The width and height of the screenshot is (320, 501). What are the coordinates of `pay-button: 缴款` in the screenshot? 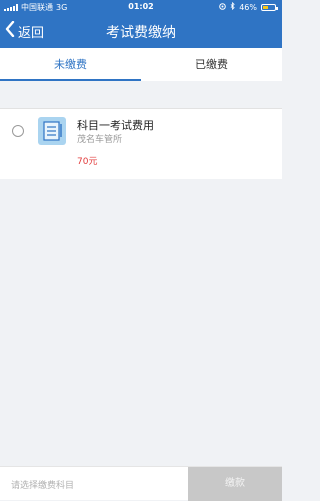 It's located at (235, 484).